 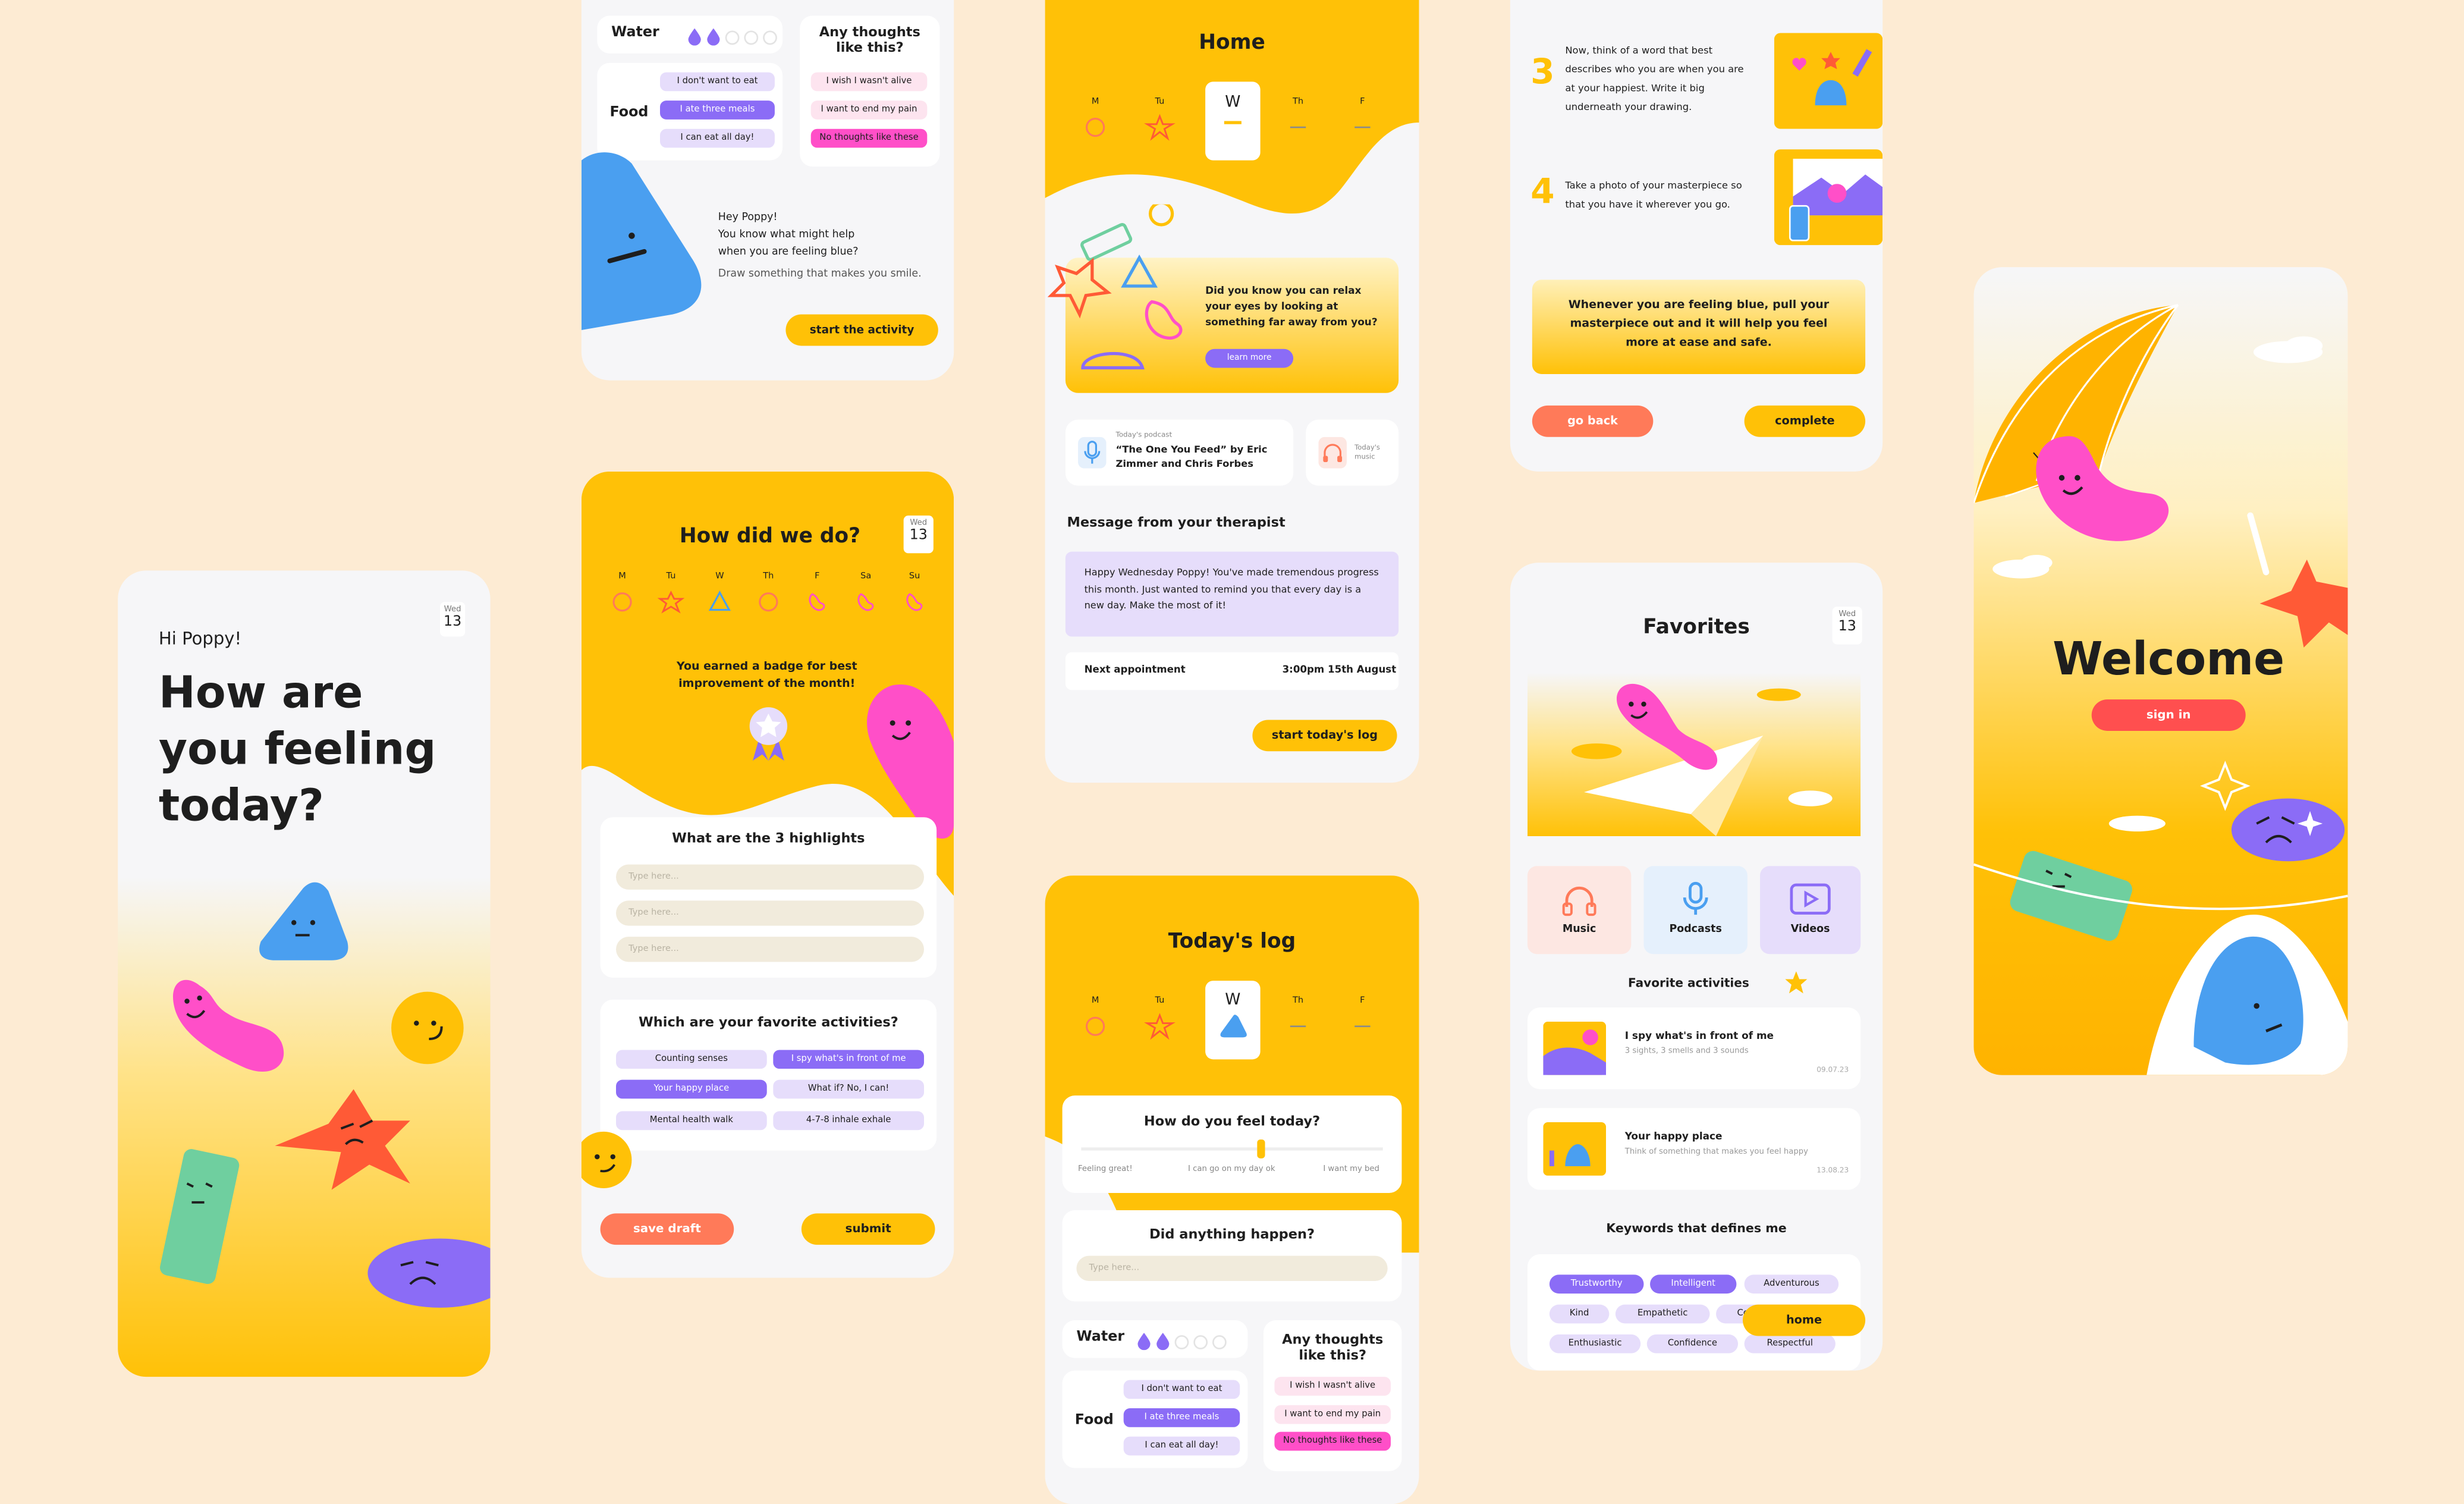 What do you see at coordinates (1367, 453) in the screenshot?
I see `music-caption: Today's music` at bounding box center [1367, 453].